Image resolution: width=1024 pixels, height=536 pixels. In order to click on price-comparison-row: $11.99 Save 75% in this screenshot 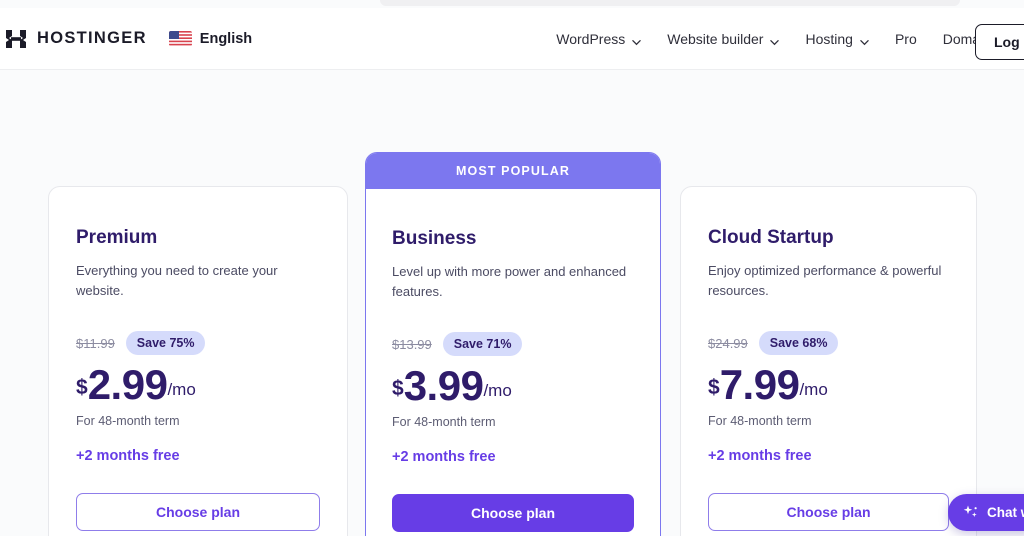, I will do `click(198, 343)`.